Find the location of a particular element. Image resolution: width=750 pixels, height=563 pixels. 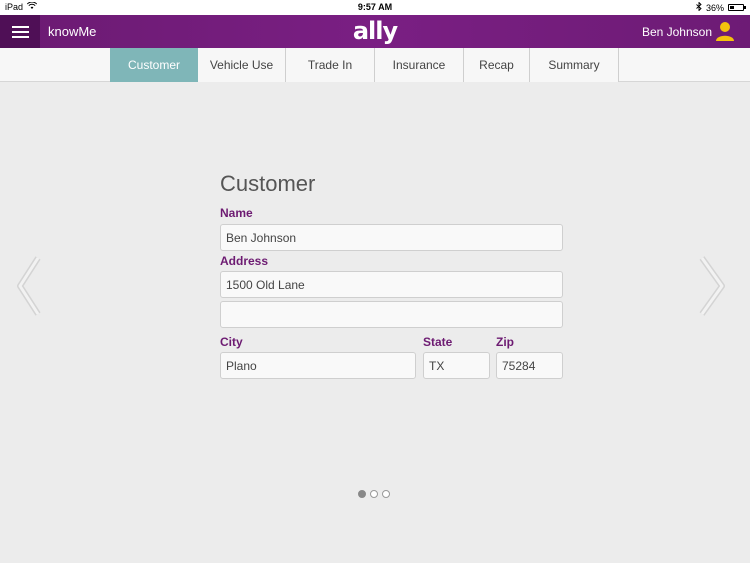

address-label: Address is located at coordinates (244, 261).